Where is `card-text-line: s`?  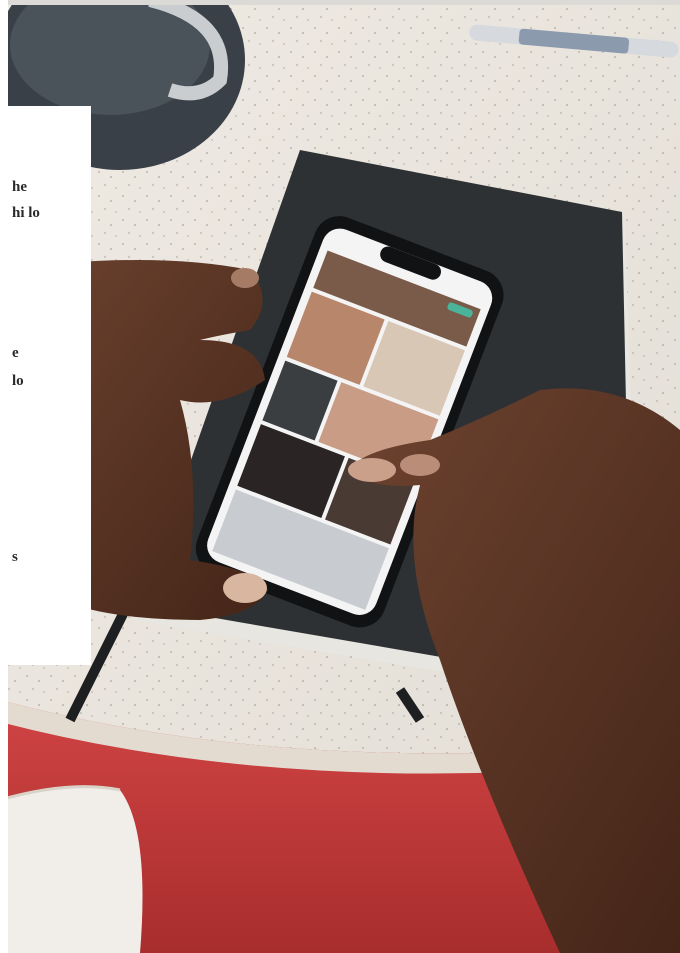
card-text-line: s is located at coordinates (15, 557).